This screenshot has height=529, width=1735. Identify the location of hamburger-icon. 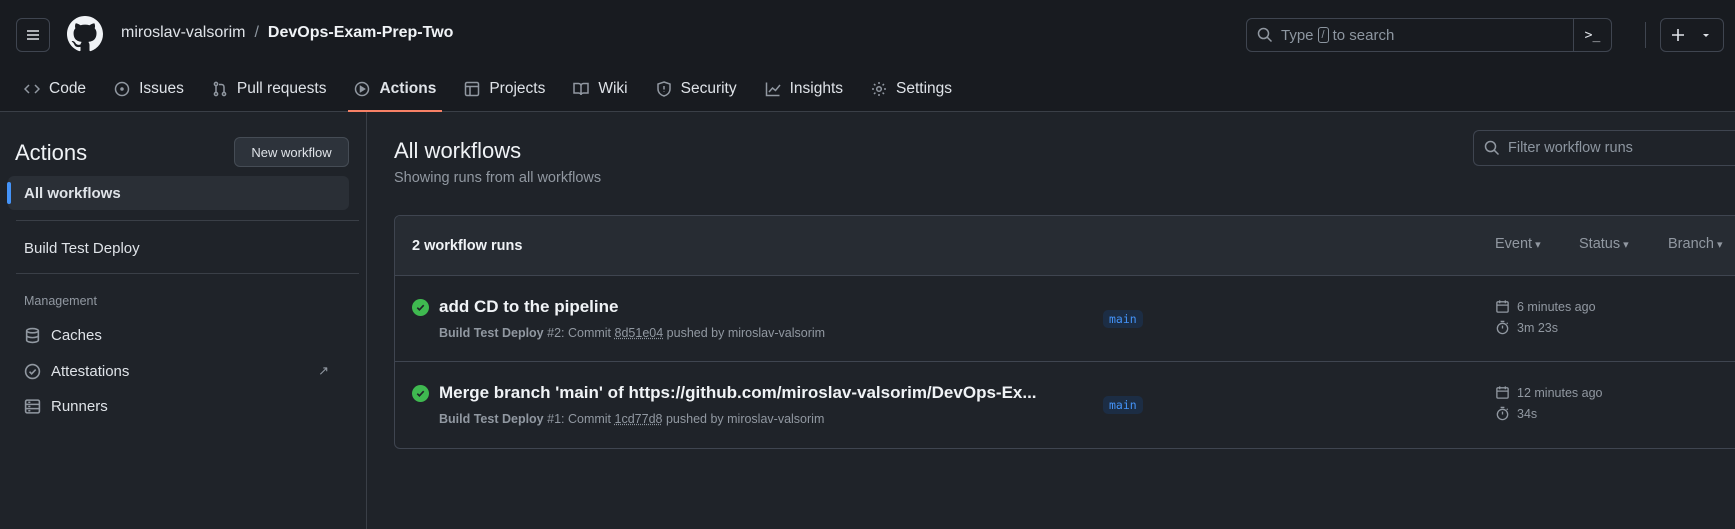
(33, 35).